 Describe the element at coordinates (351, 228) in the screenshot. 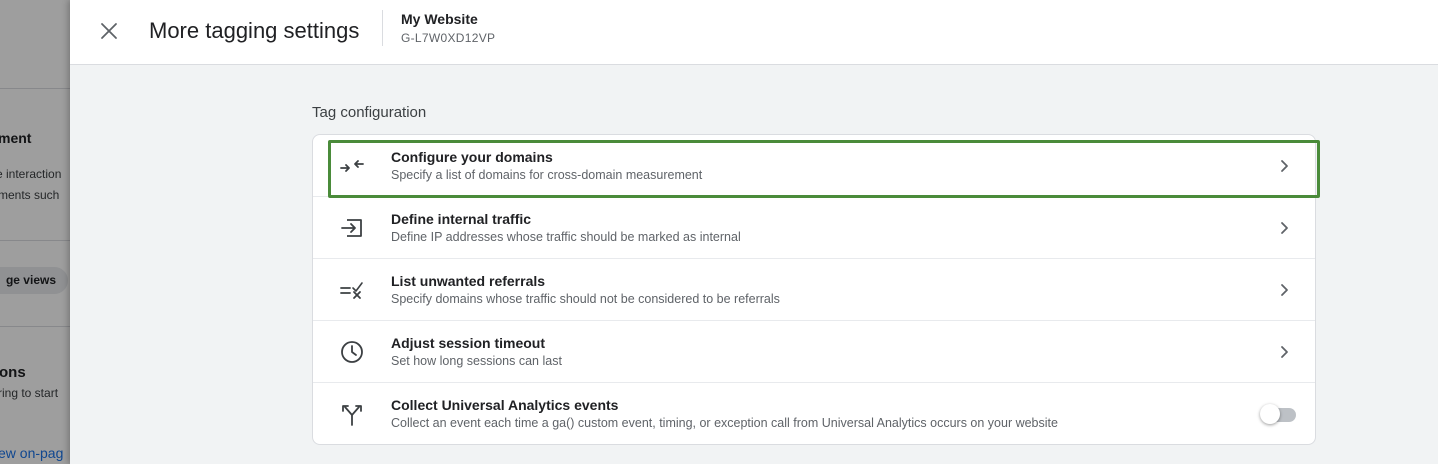

I see `login-arrow-box-icon` at that location.